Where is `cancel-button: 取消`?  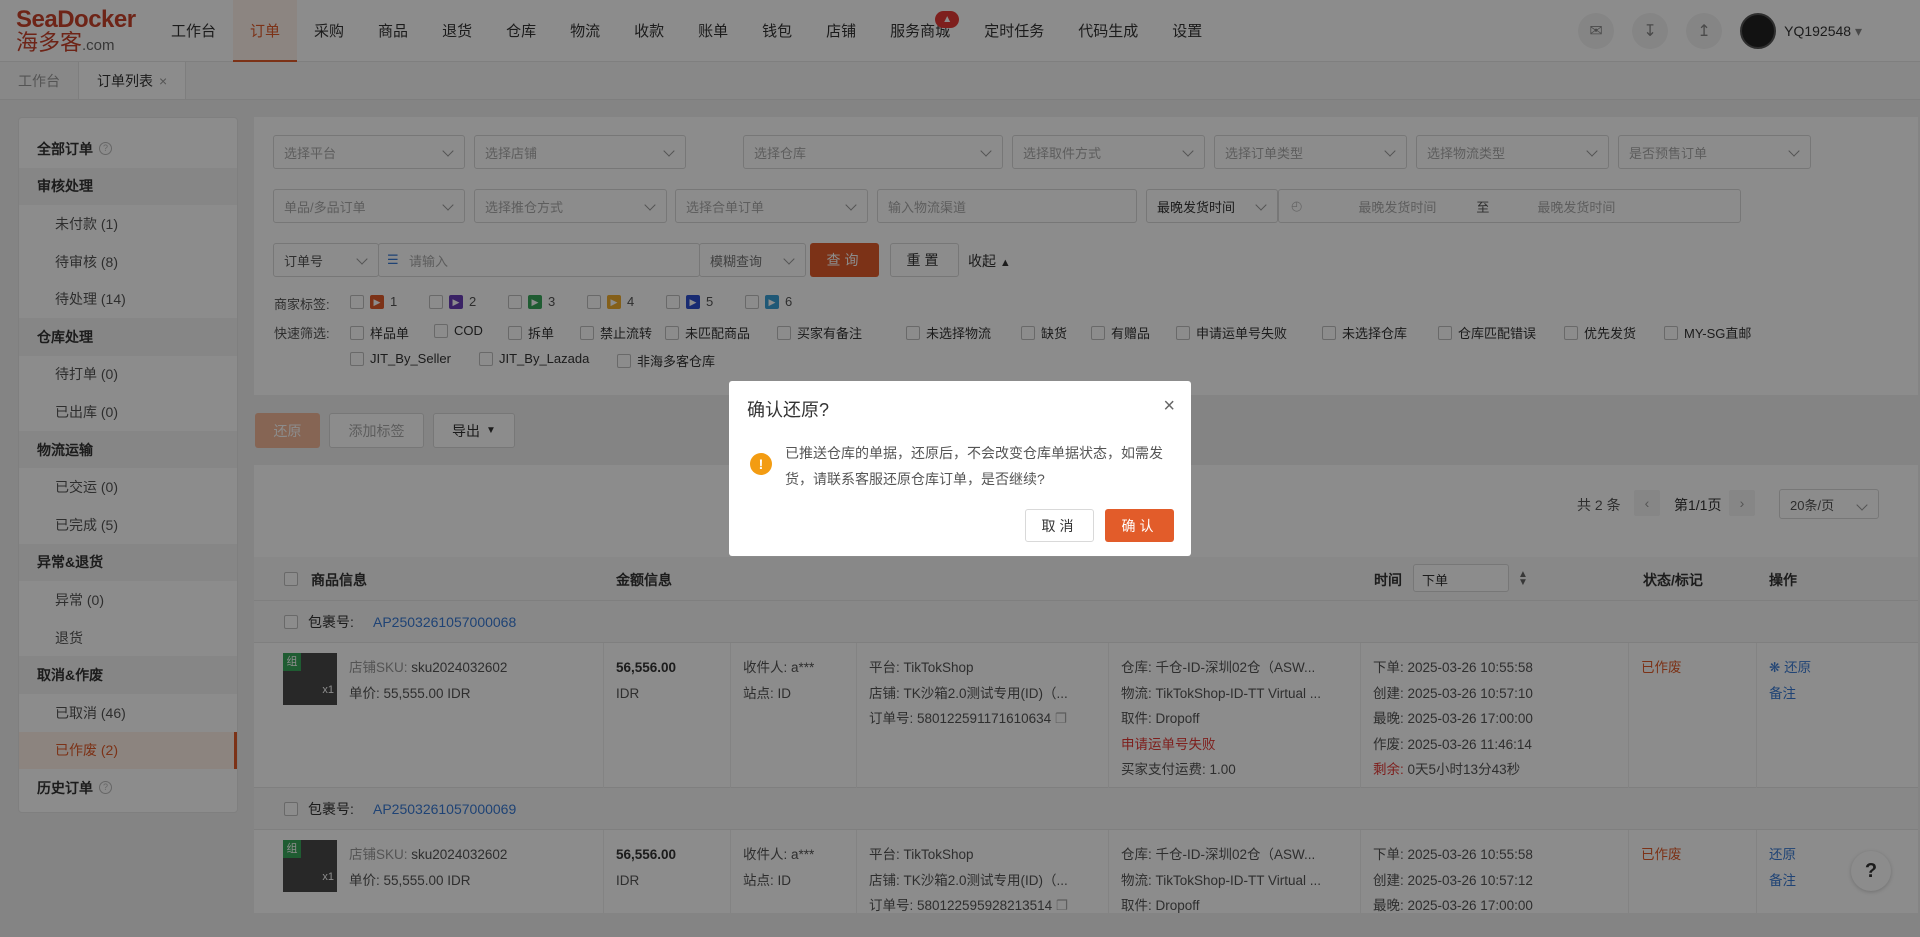
cancel-button: 取消 is located at coordinates (1059, 525).